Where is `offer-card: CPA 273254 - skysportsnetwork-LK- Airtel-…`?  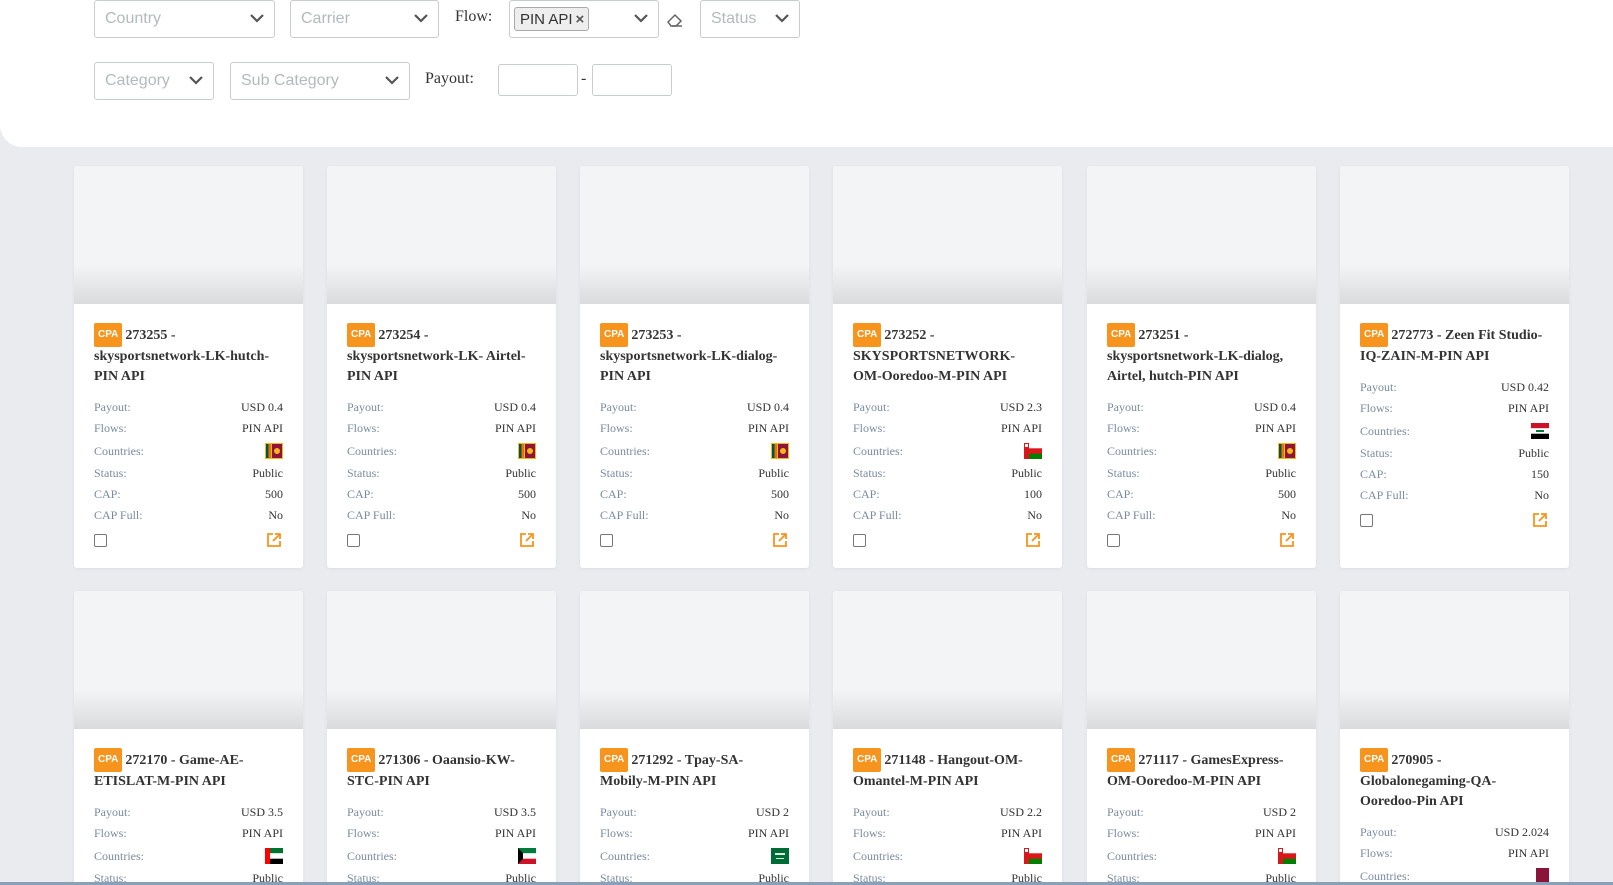 offer-card: CPA 273254 - skysportsnetwork-LK- Airtel-… is located at coordinates (441, 367).